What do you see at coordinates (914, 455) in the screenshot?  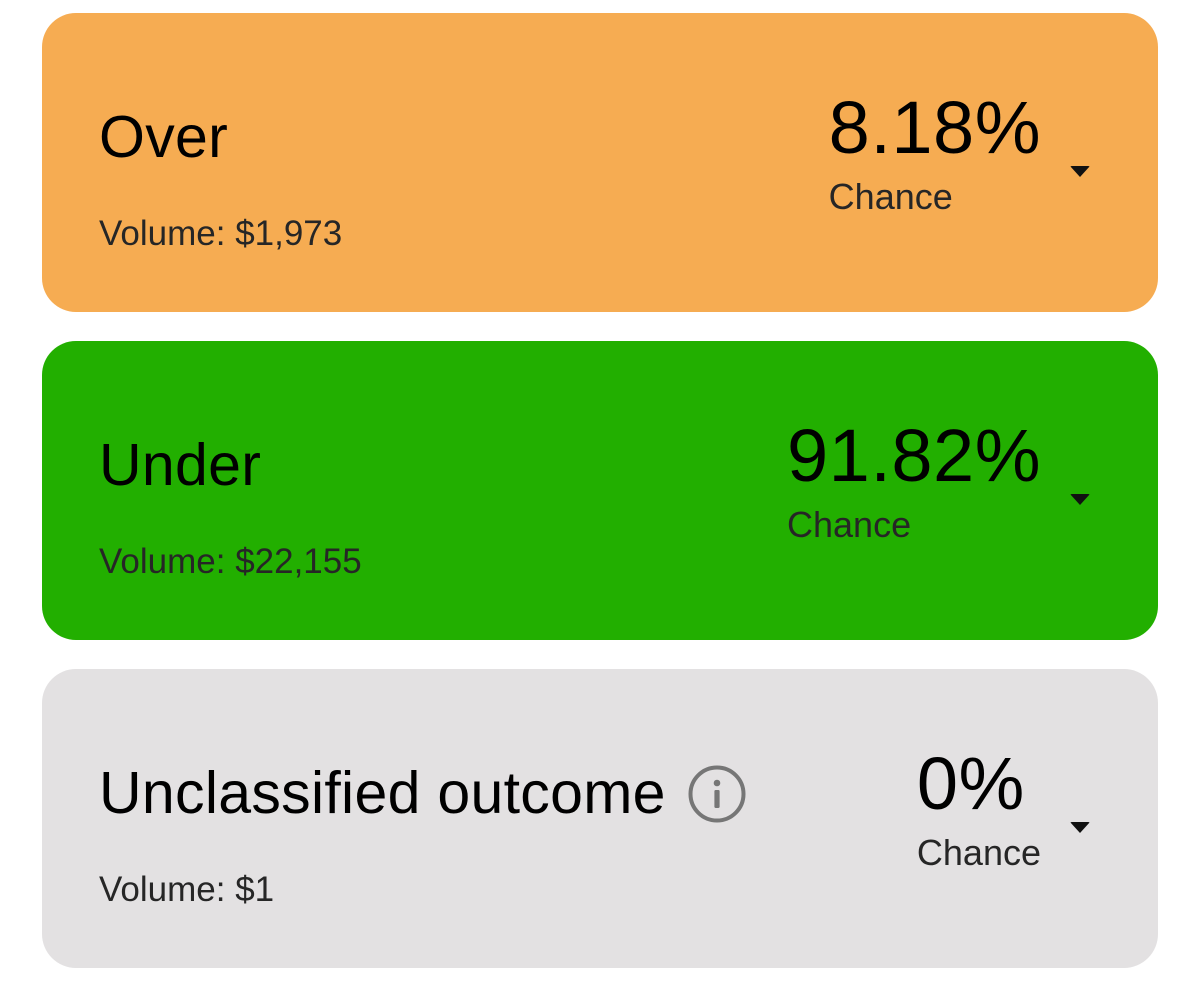 I see `outcome-percent: 91.82%` at bounding box center [914, 455].